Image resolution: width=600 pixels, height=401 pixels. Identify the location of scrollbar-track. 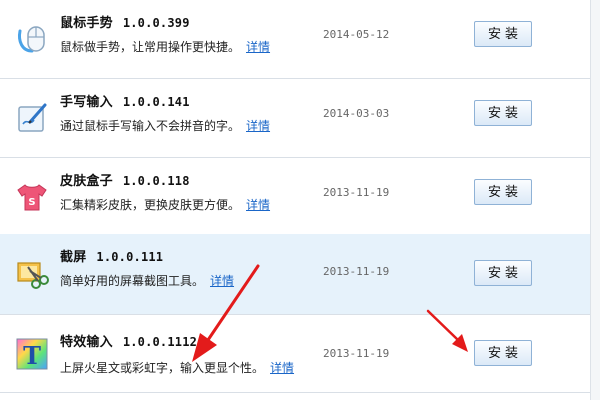
(595, 200).